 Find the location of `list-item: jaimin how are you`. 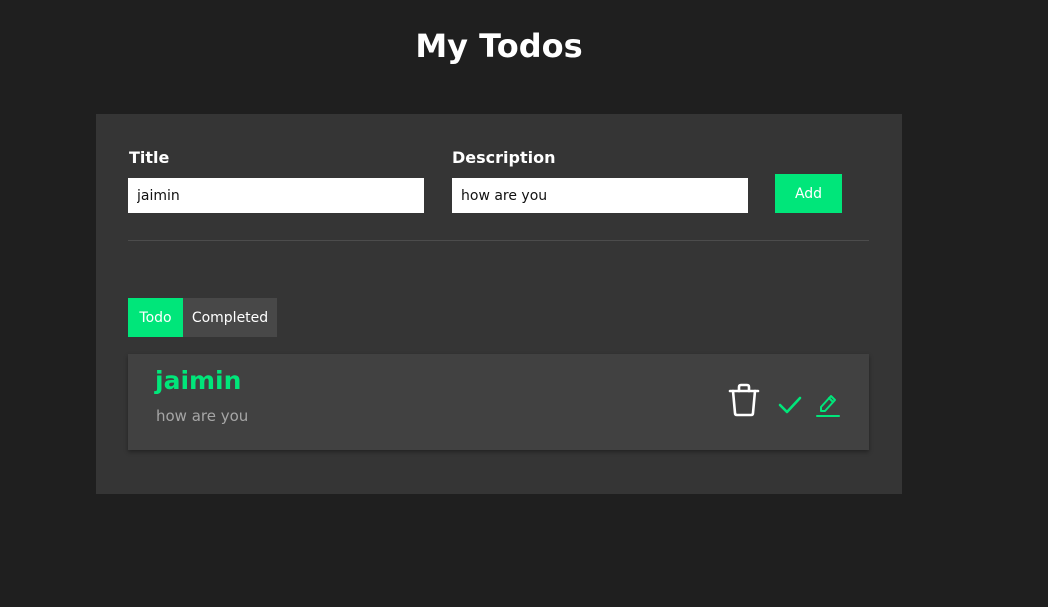

list-item: jaimin how are you is located at coordinates (498, 402).